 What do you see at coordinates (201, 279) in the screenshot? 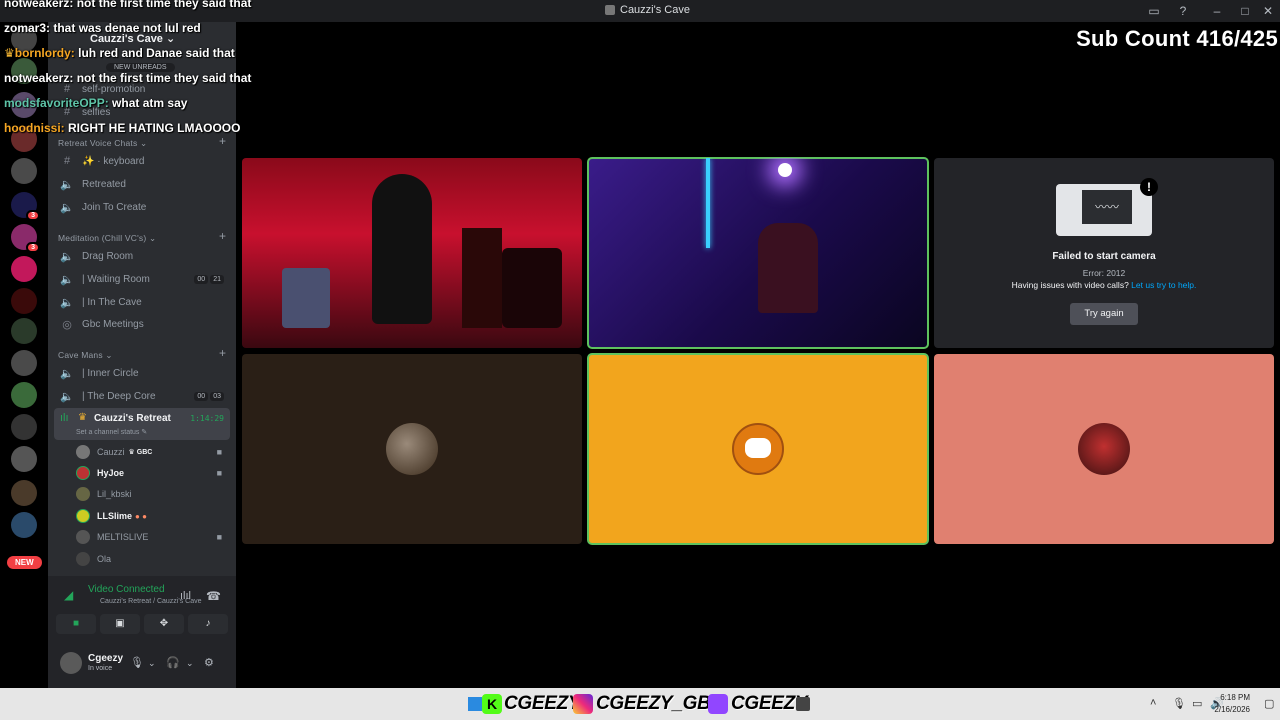
I see `count-current: 00` at bounding box center [201, 279].